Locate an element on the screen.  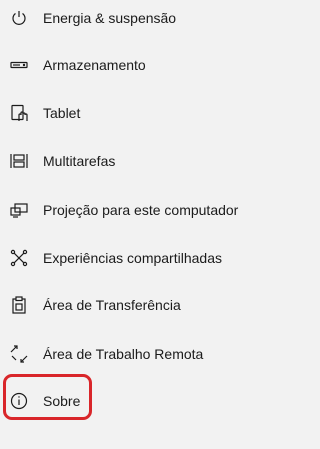
nav-item-label: Armazenamento is located at coordinates (94, 65).